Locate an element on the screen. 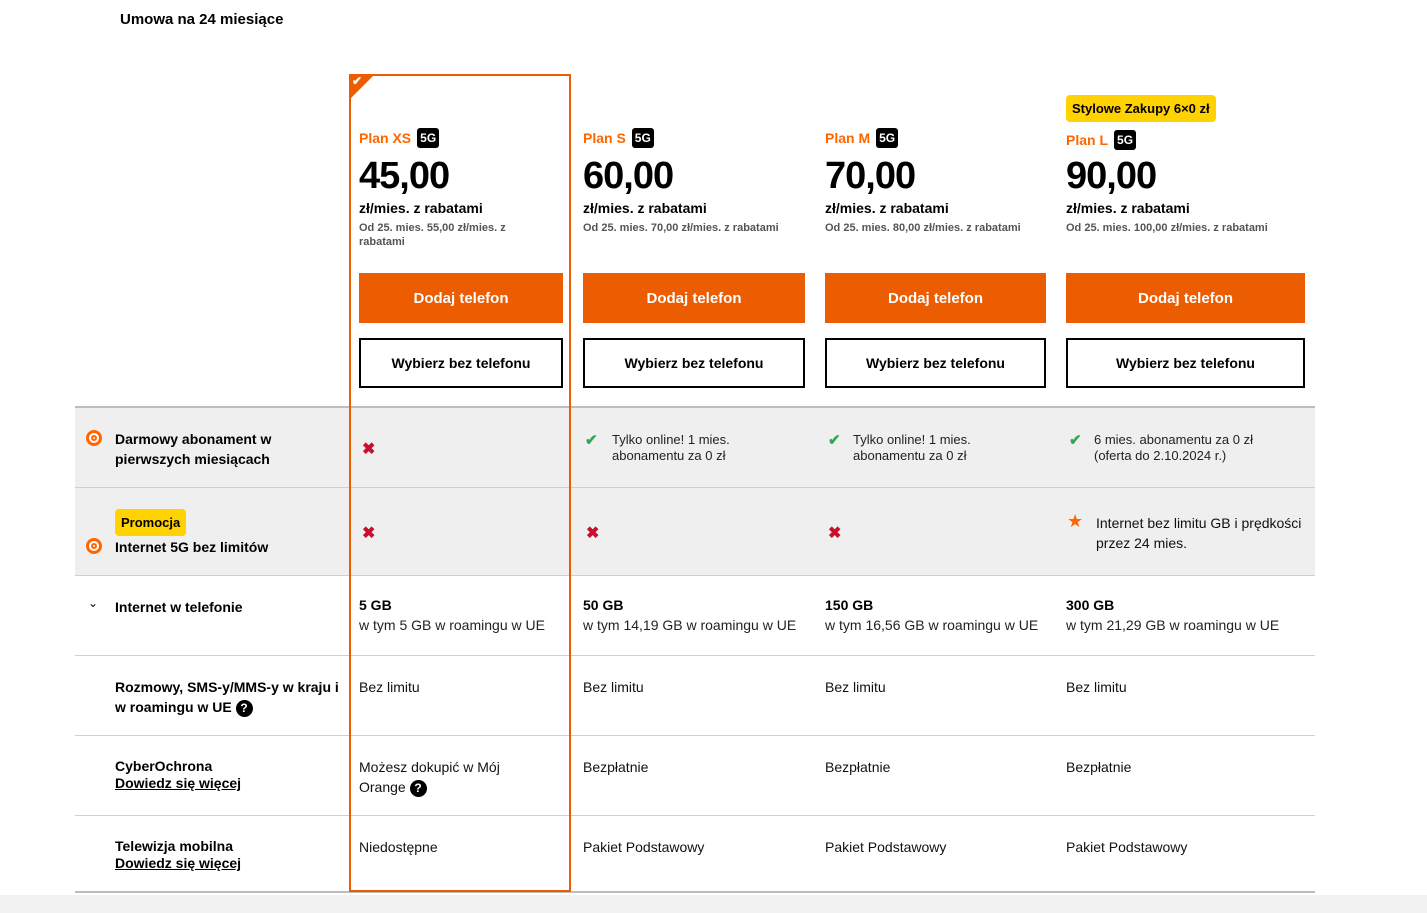  feature-label-cyber: CyberOchrona Dowiedz się więcej is located at coordinates (178, 774).